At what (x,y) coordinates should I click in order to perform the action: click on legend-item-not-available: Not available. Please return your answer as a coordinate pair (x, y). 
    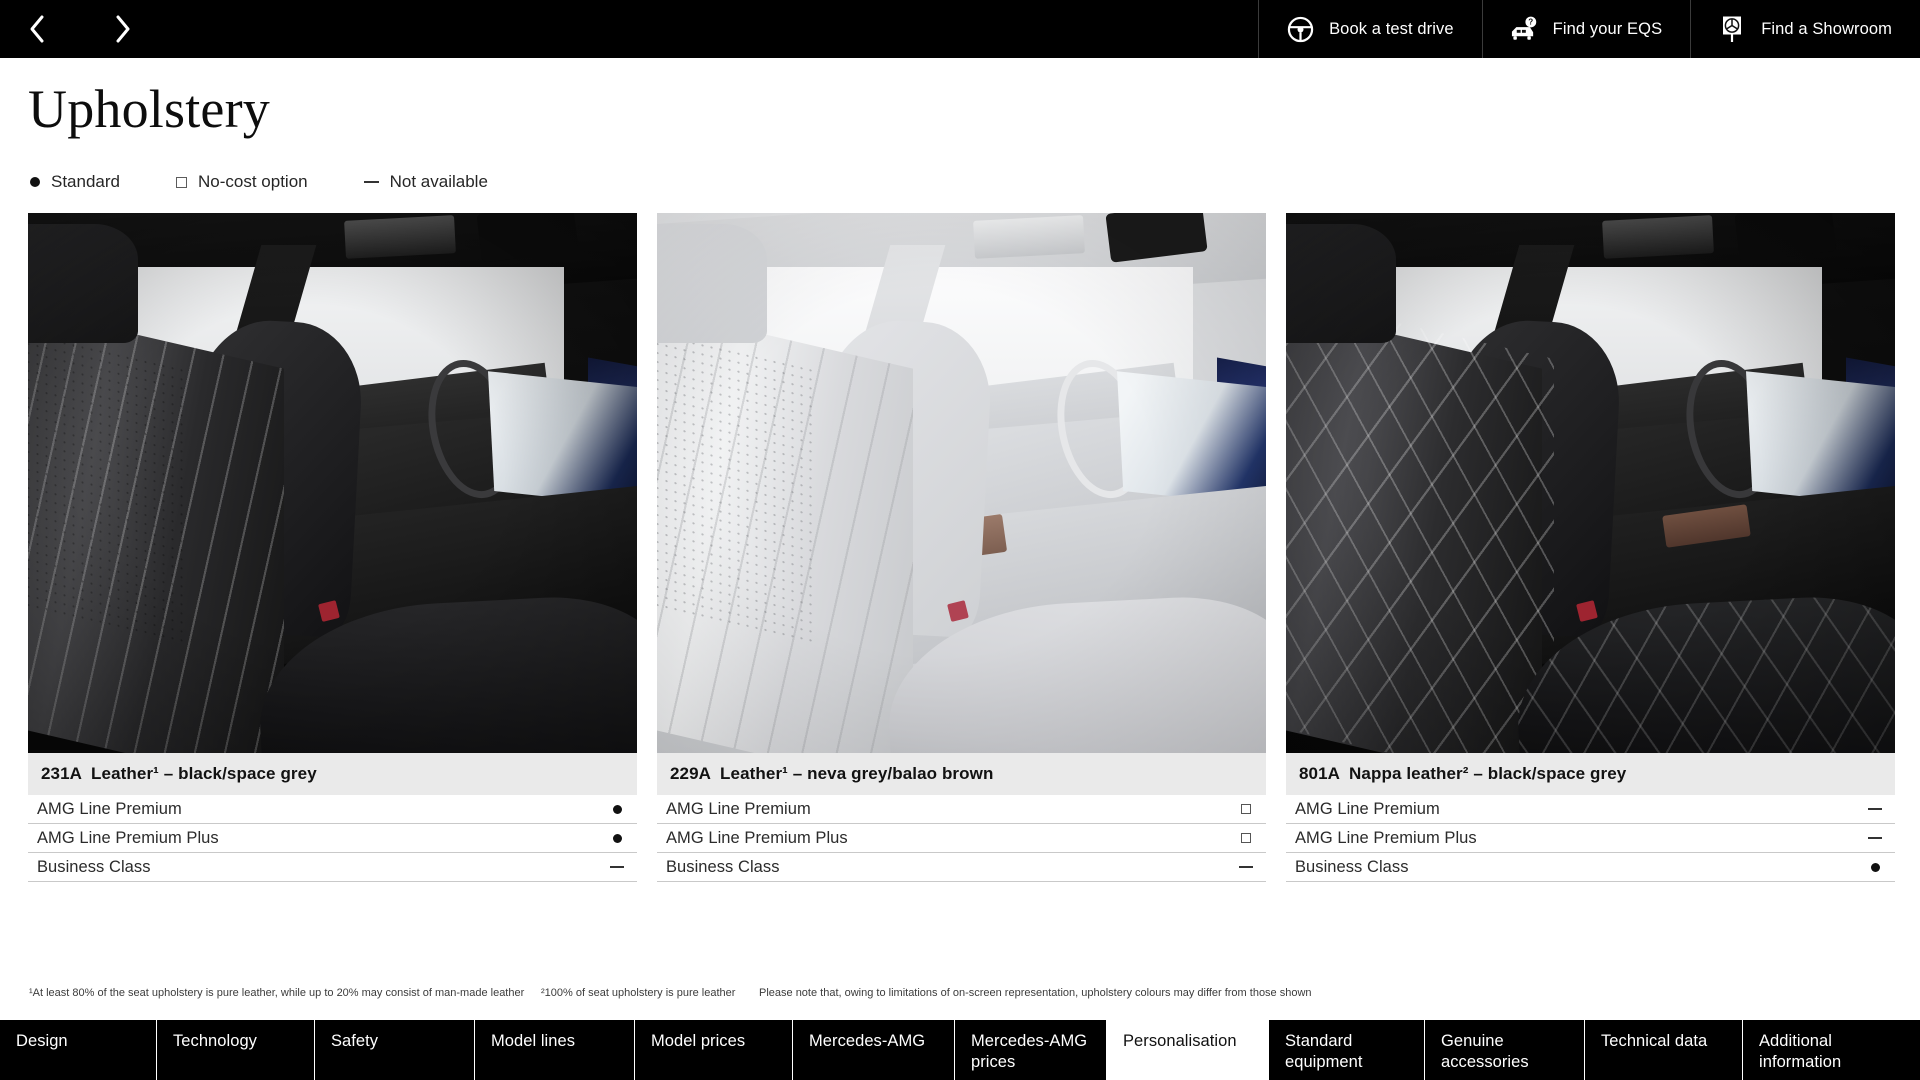
    Looking at the image, I should click on (425, 182).